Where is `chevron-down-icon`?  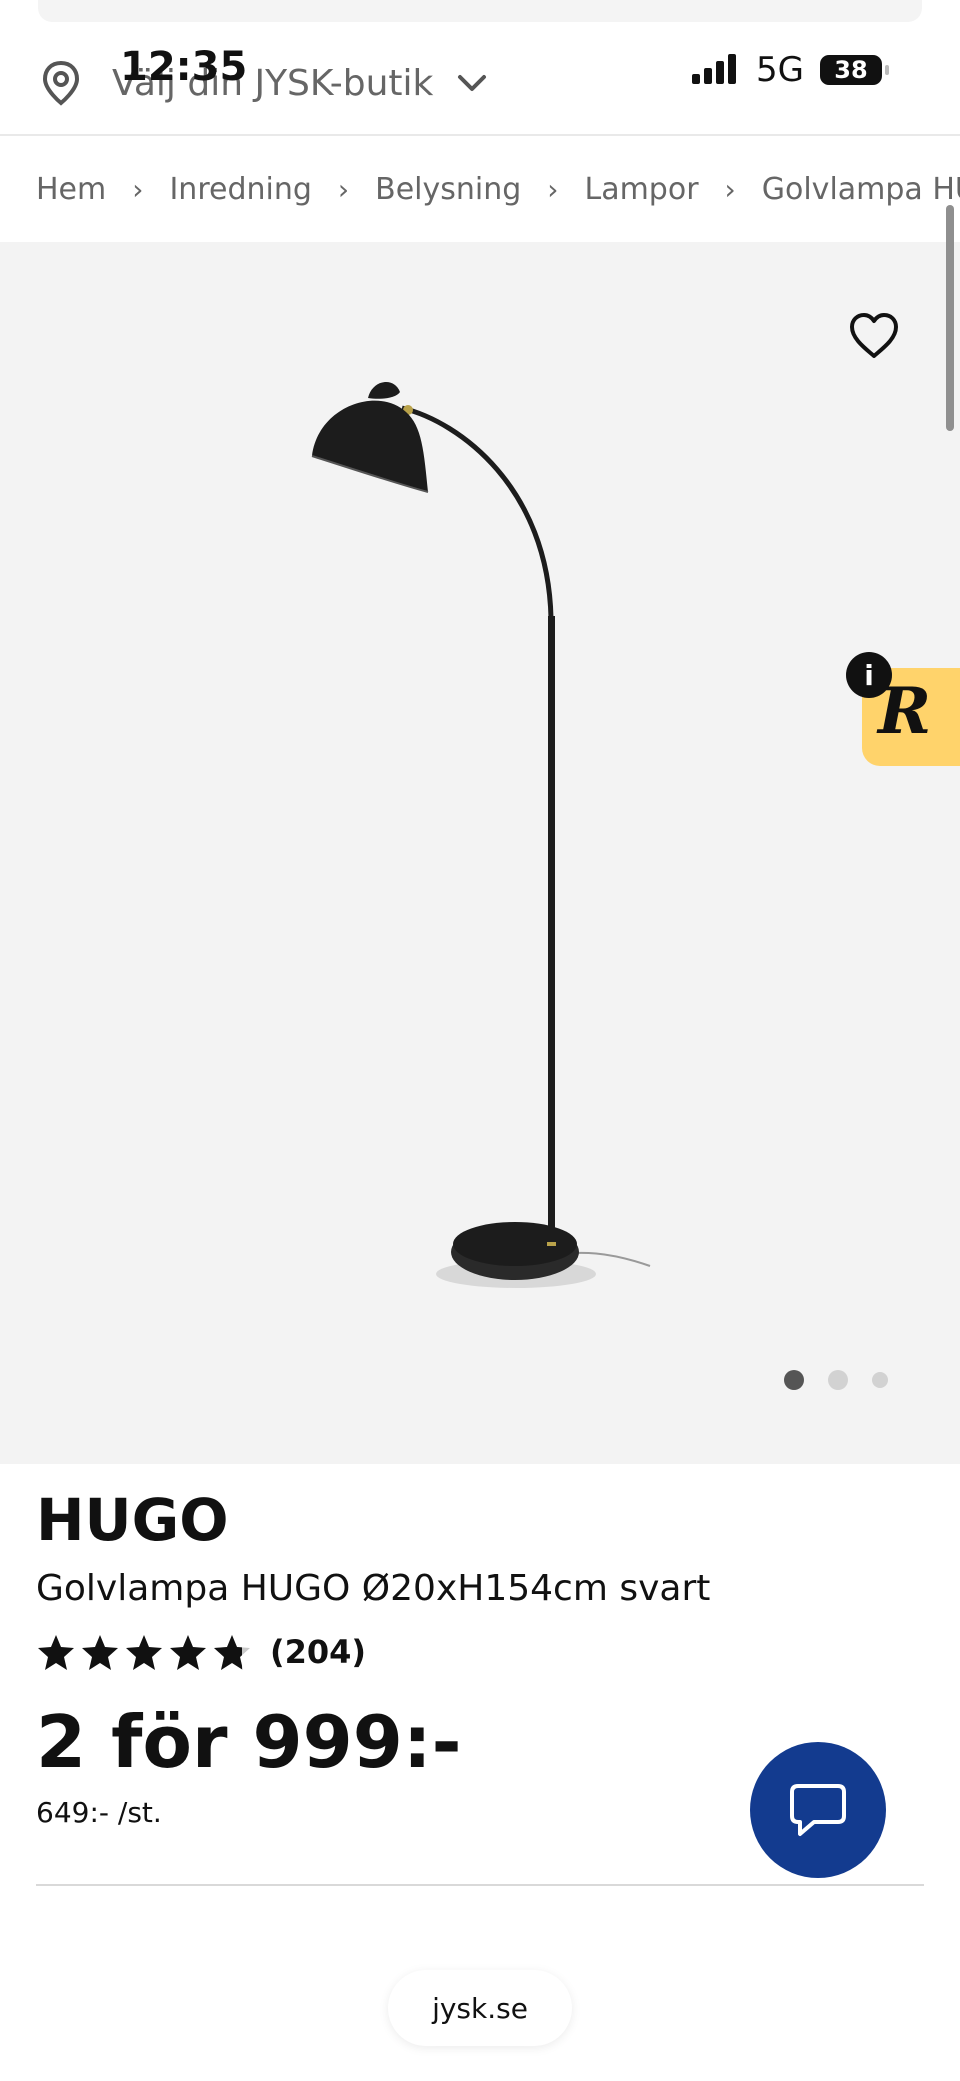 chevron-down-icon is located at coordinates (472, 83).